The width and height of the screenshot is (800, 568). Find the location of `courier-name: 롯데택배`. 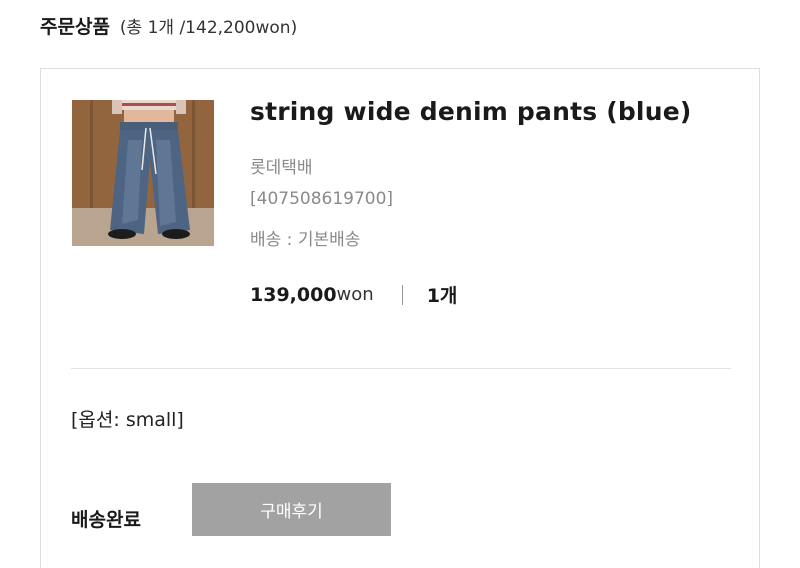

courier-name: 롯데택배 is located at coordinates (281, 168).